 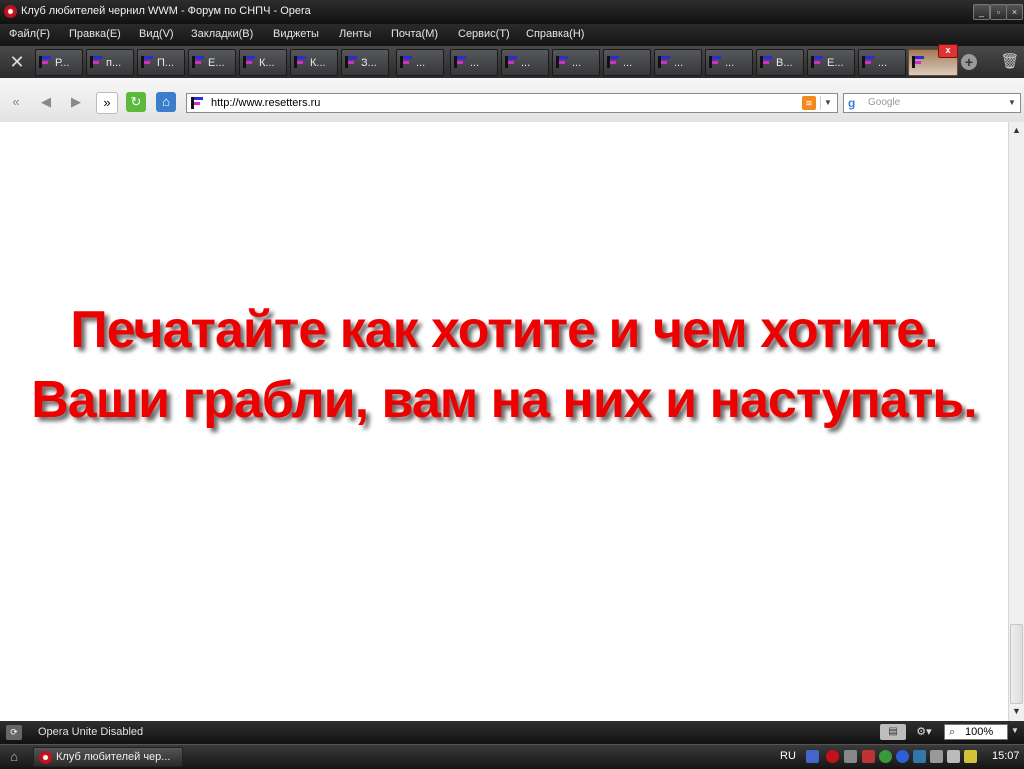 I want to click on back-icon: ◀, so click(x=46, y=102).